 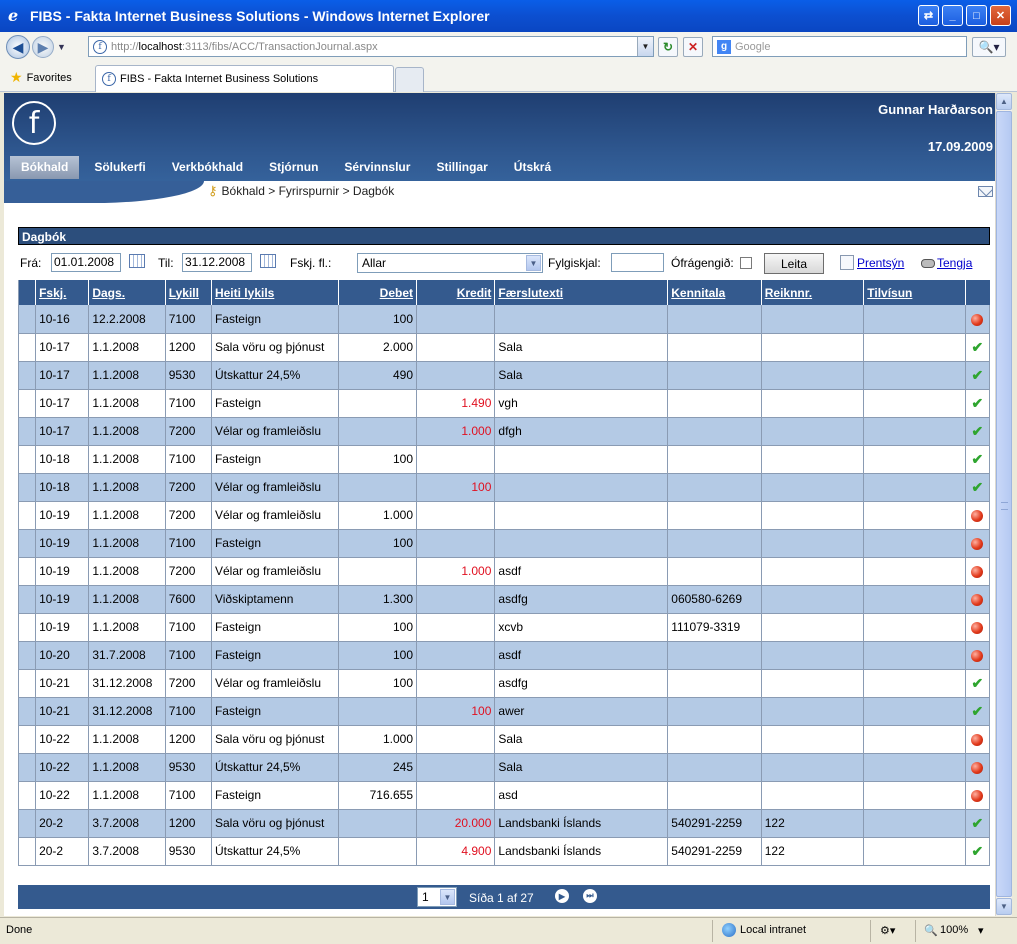 I want to click on header-reiknnr: Reiknnr., so click(x=812, y=292).